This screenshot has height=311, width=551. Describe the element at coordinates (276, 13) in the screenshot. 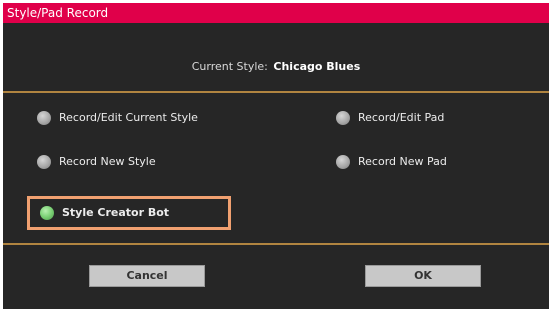

I see `title-bar: Style/Pad Record` at that location.